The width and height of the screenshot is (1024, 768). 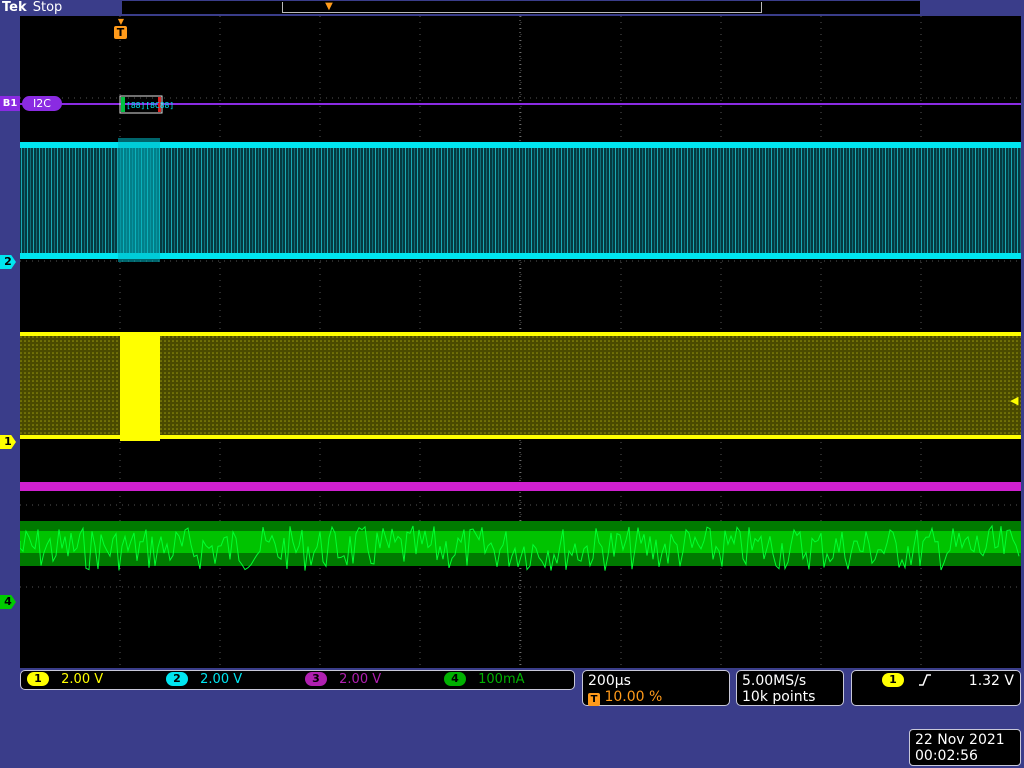 I want to click on rising-edge-icon, so click(x=925, y=682).